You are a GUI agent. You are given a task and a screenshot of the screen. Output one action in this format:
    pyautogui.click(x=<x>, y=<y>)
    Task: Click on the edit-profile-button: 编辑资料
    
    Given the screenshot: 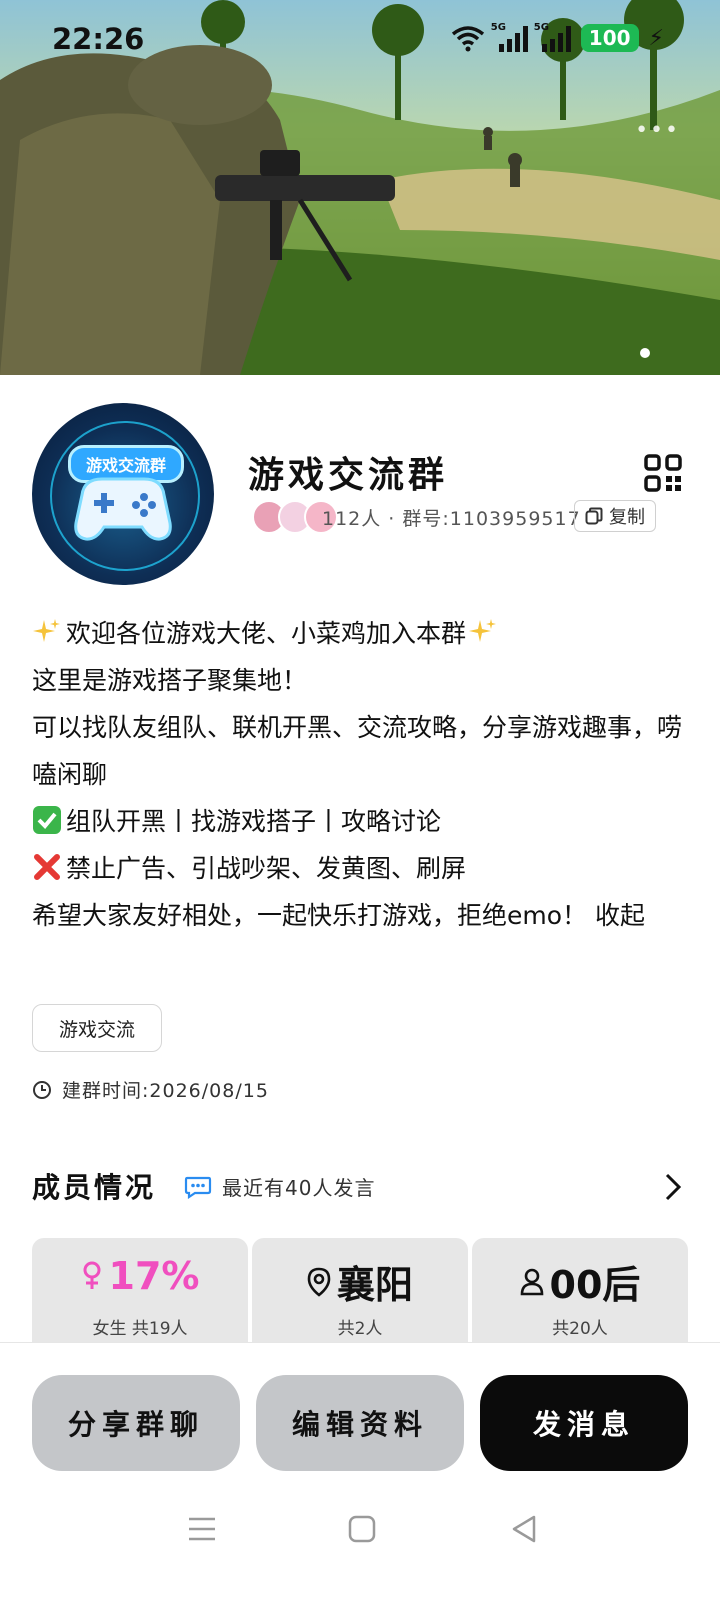 What is the action you would take?
    pyautogui.click(x=360, y=1423)
    